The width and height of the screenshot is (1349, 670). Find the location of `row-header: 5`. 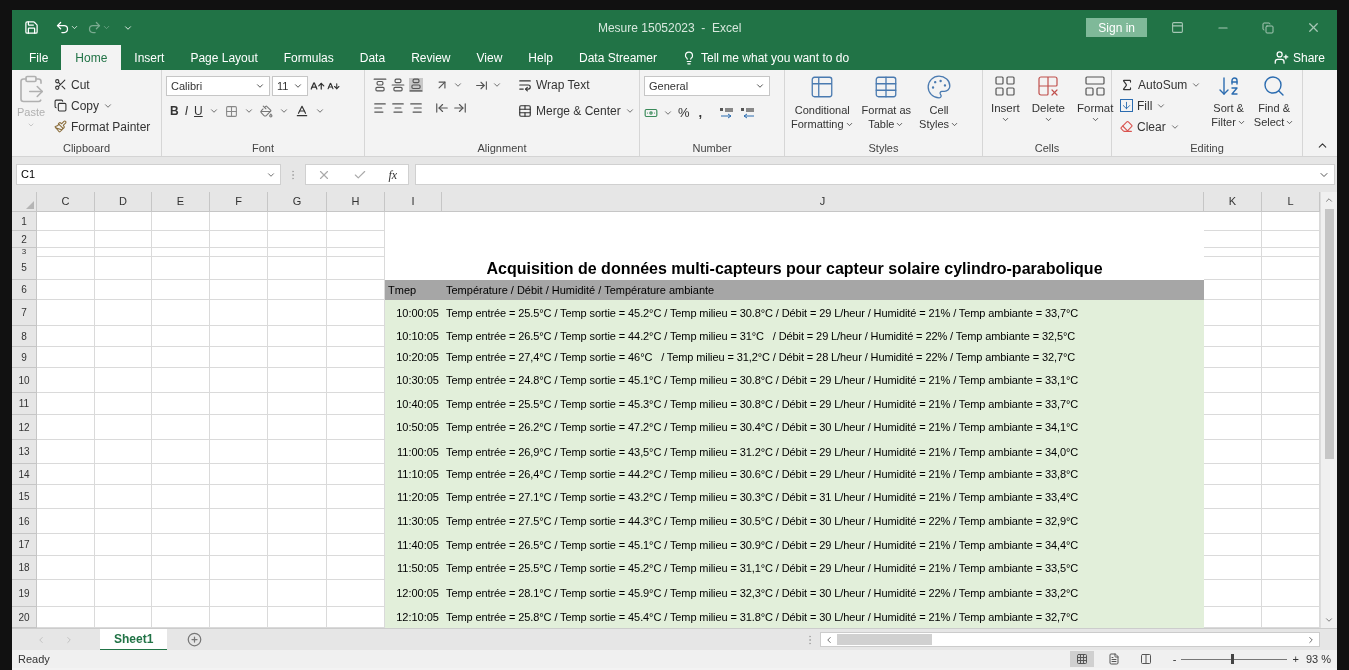

row-header: 5 is located at coordinates (24, 268).